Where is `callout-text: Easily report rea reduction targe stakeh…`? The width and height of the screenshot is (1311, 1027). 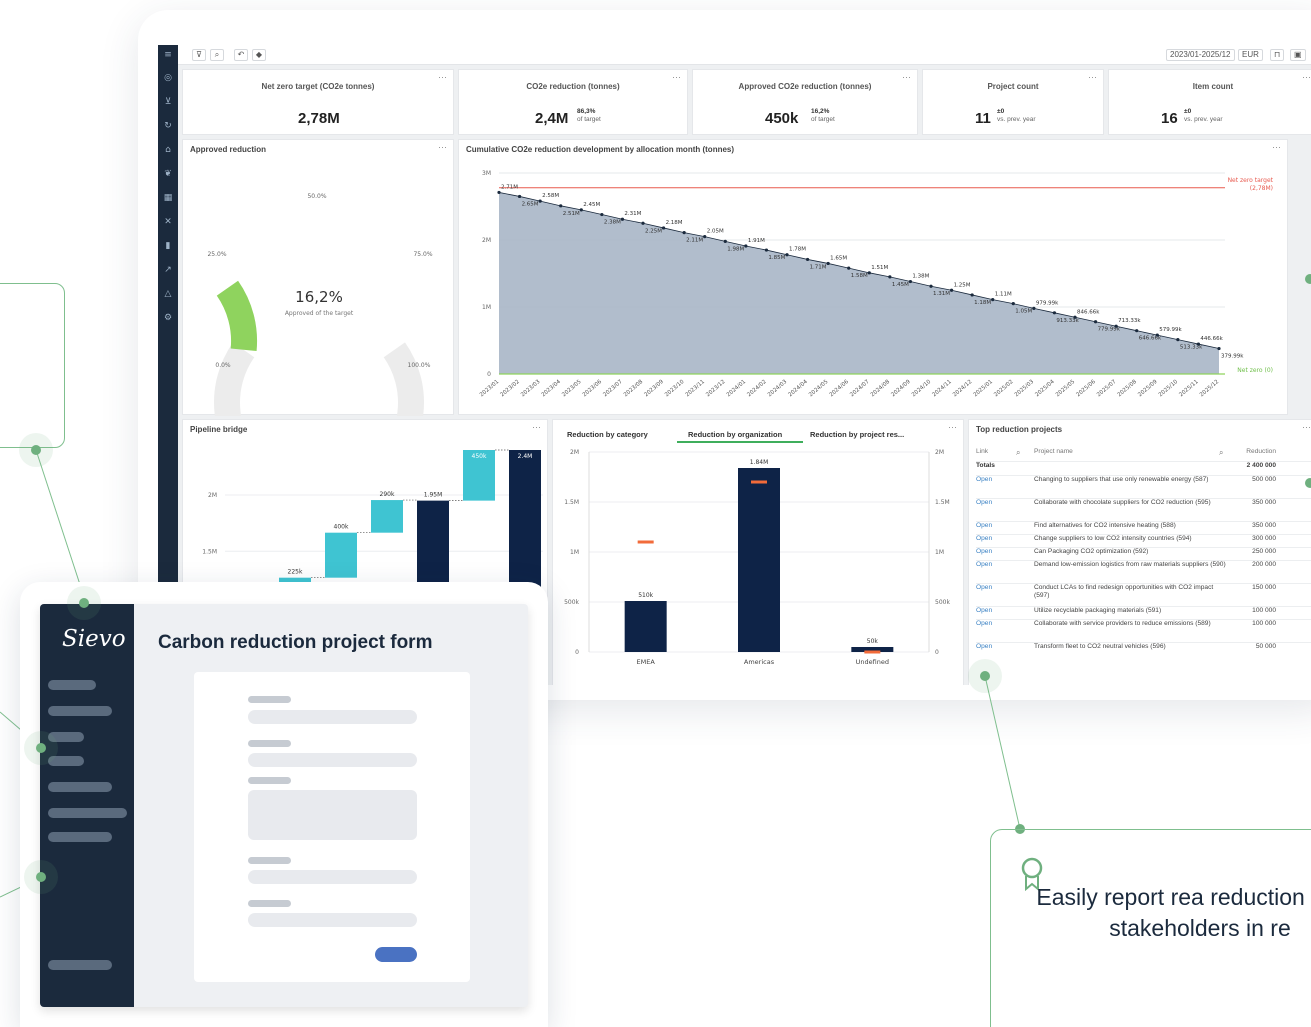
callout-text: Easily report rea reduction targe stakeh… is located at coordinates (1173, 912).